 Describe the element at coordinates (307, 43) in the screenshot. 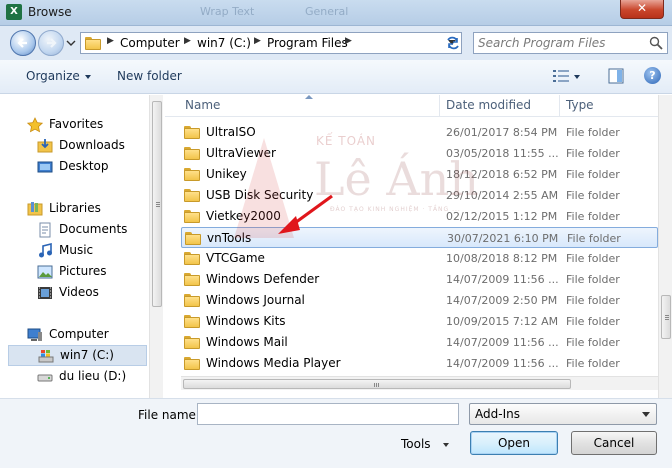

I see `breadcrumb-program-files: Program Files` at that location.